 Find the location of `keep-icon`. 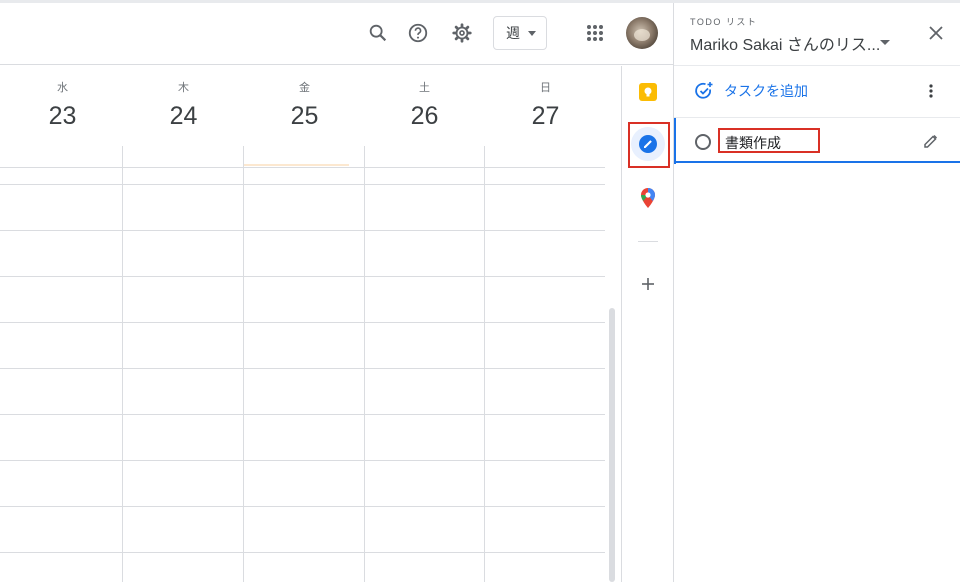

keep-icon is located at coordinates (648, 92).